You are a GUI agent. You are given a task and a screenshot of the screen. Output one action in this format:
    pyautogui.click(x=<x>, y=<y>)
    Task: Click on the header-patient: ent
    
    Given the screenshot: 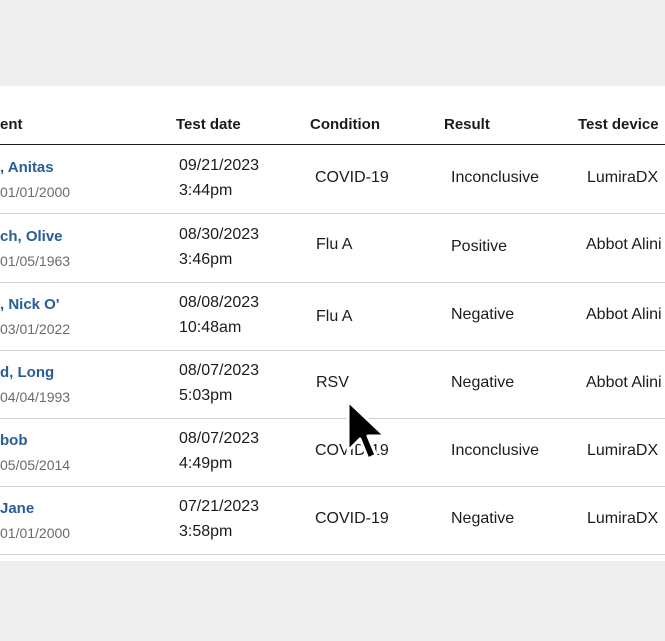 What is the action you would take?
    pyautogui.click(x=11, y=124)
    